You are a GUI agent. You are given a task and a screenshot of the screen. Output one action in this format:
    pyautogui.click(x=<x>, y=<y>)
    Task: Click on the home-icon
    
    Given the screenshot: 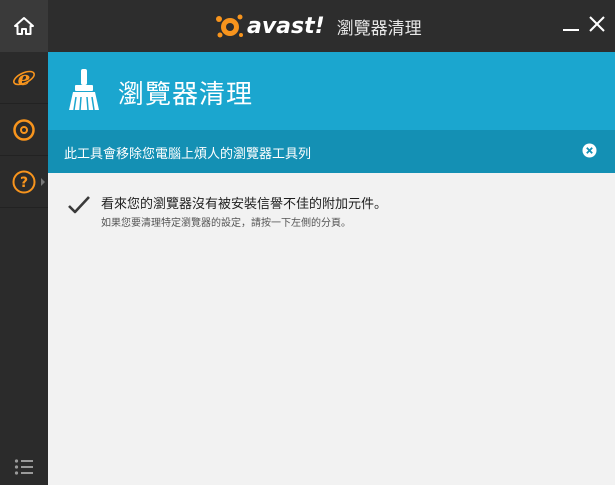 What is the action you would take?
    pyautogui.click(x=24, y=26)
    